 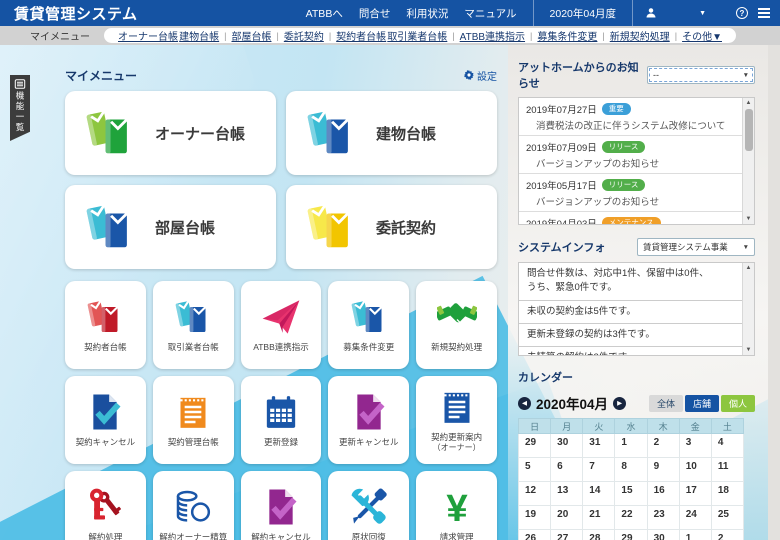 What do you see at coordinates (534, 469) in the screenshot?
I see `calendar-day-cell: 5` at bounding box center [534, 469].